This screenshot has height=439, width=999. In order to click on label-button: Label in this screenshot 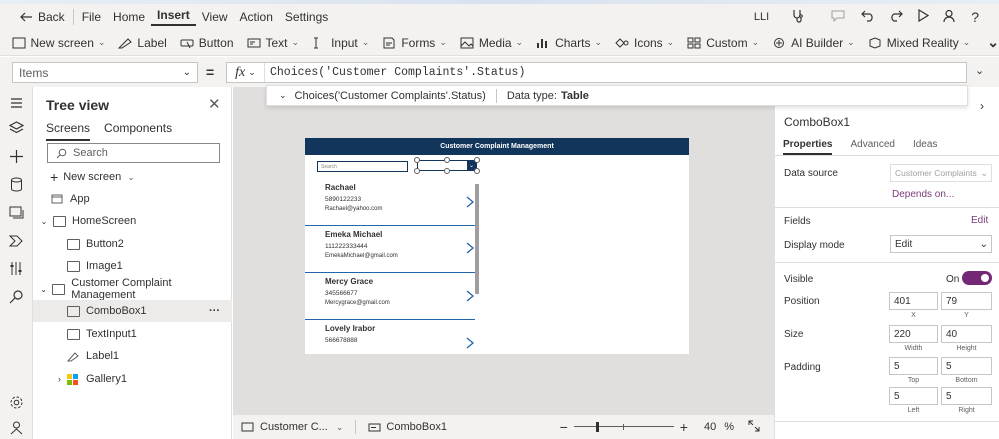, I will do `click(142, 43)`.